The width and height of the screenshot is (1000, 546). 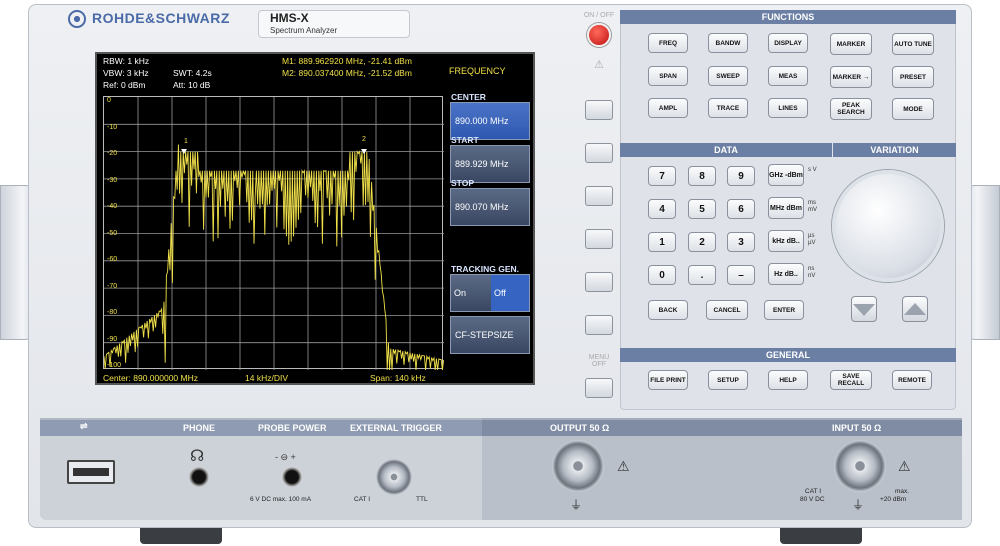 What do you see at coordinates (812, 272) in the screenshot?
I see `unit-side-label: ns nV` at bounding box center [812, 272].